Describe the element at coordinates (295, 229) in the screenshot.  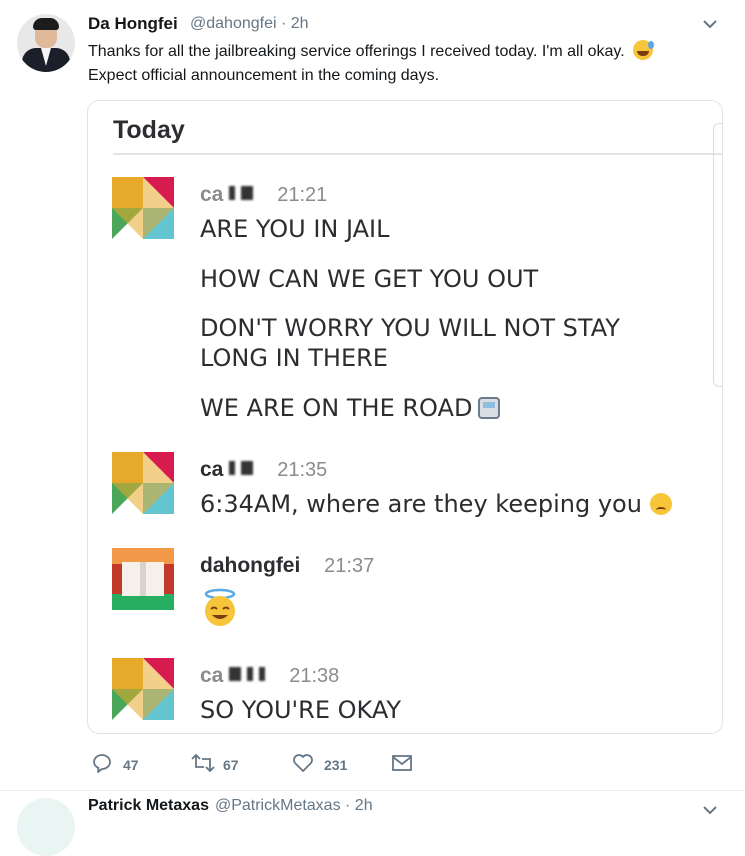
I see `message-line: ARE YOU IN JAIL` at that location.